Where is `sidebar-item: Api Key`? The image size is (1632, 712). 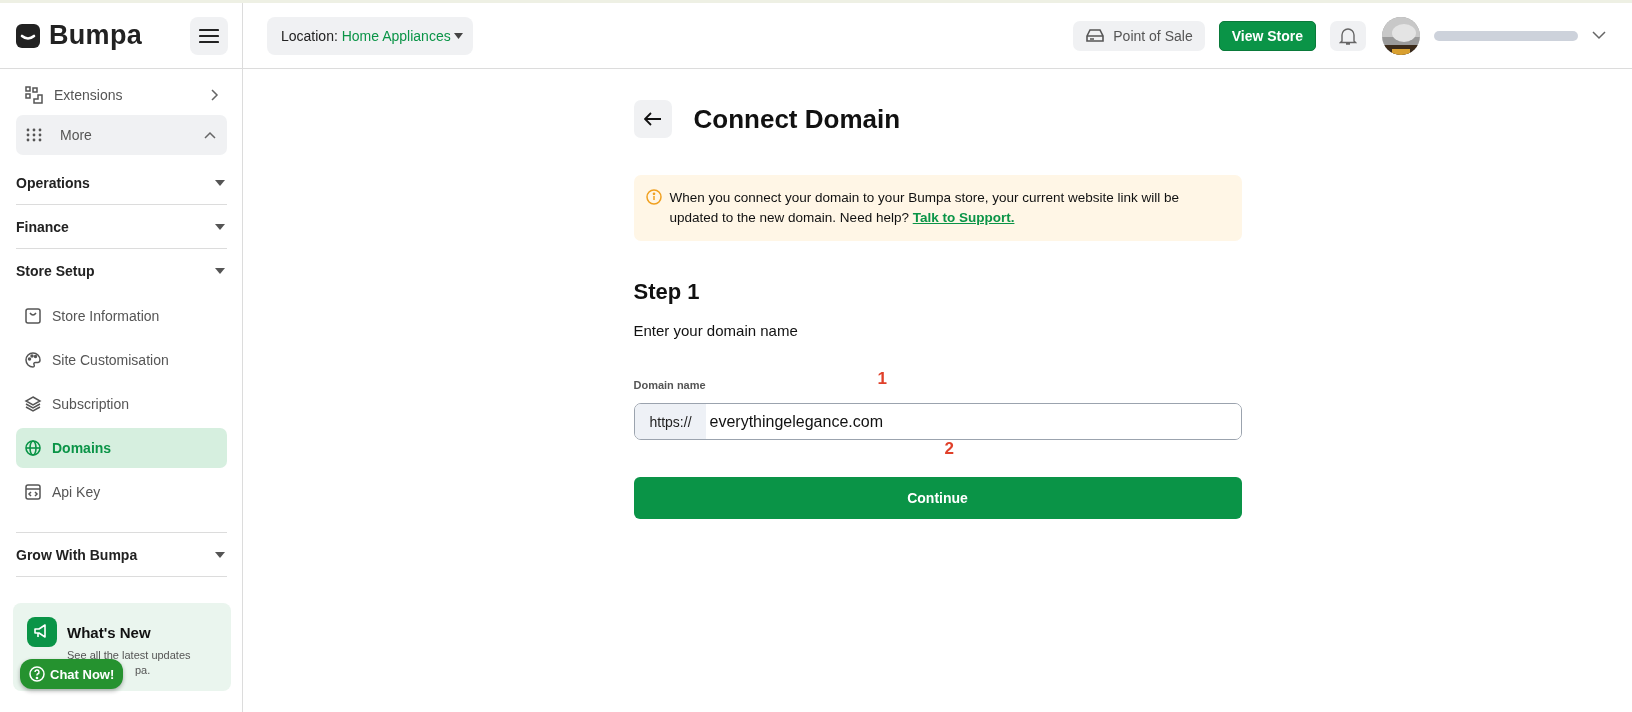 sidebar-item: Api Key is located at coordinates (121, 492).